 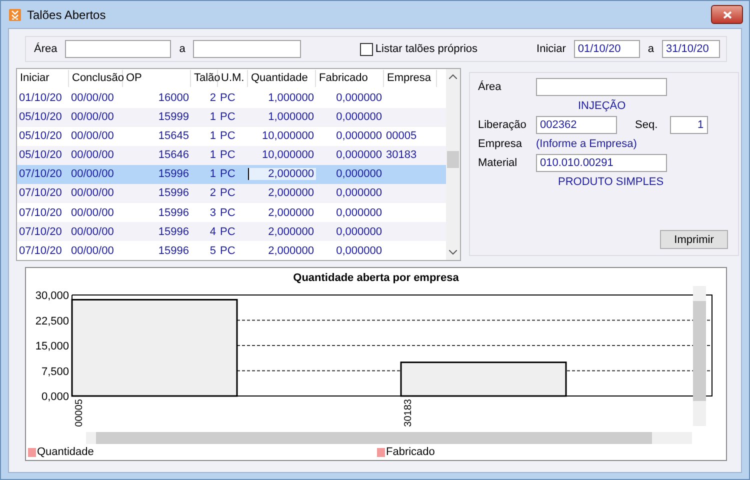 What do you see at coordinates (576, 125) in the screenshot?
I see `release-field: 002362` at bounding box center [576, 125].